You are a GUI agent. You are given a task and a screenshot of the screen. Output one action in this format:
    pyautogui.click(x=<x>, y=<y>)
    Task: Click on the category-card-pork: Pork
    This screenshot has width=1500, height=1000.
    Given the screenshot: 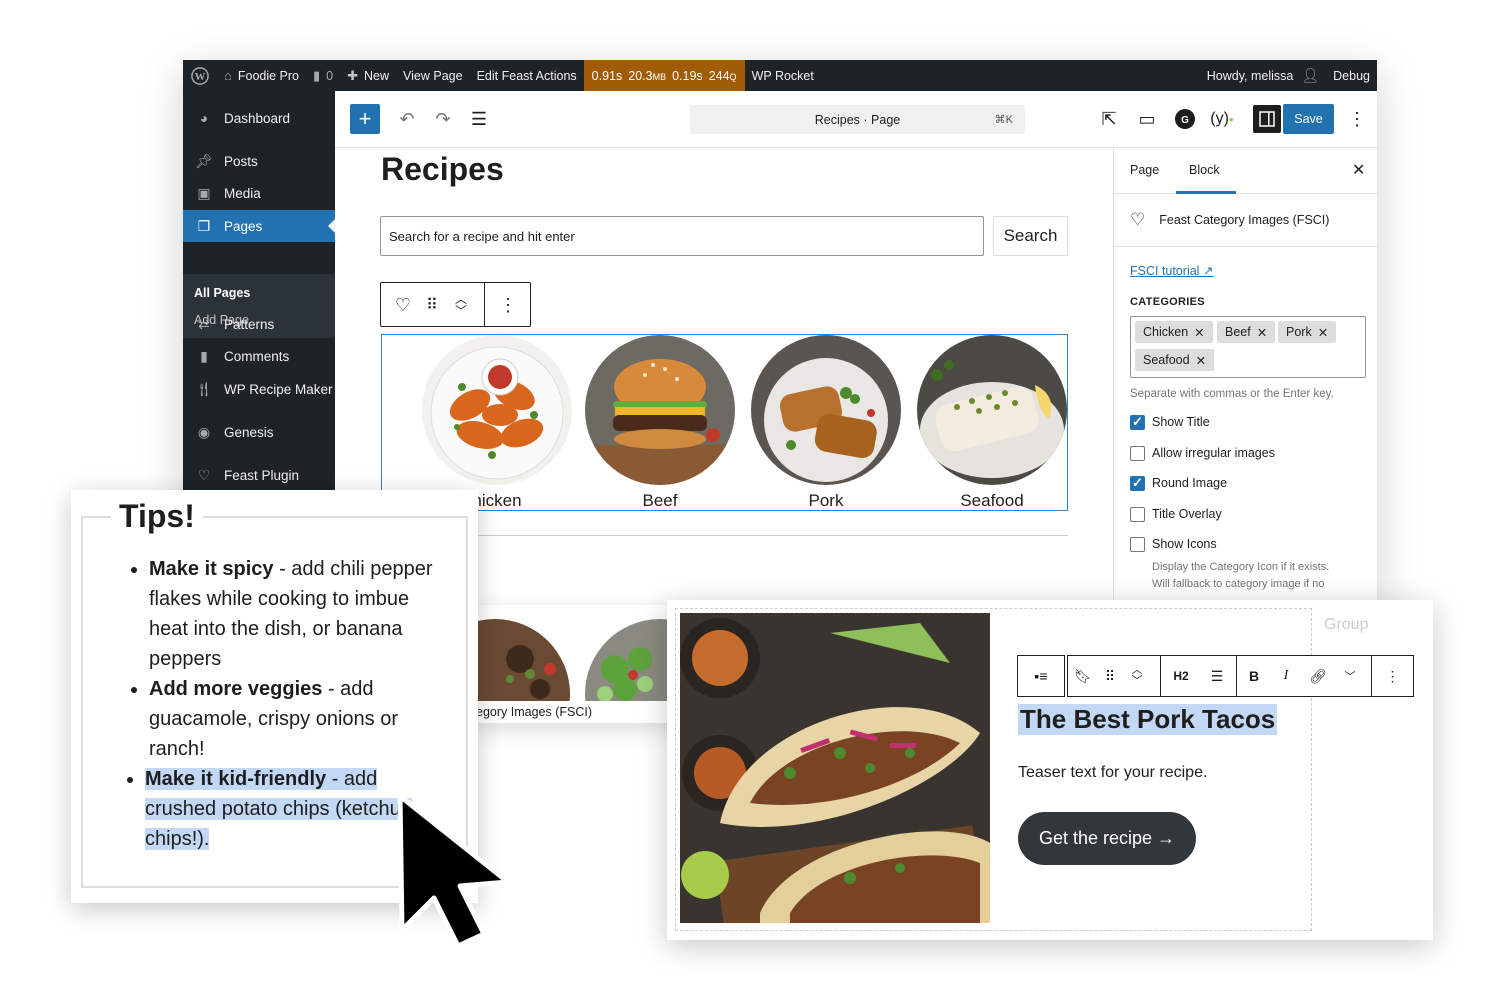 What is the action you would take?
    pyautogui.click(x=826, y=423)
    